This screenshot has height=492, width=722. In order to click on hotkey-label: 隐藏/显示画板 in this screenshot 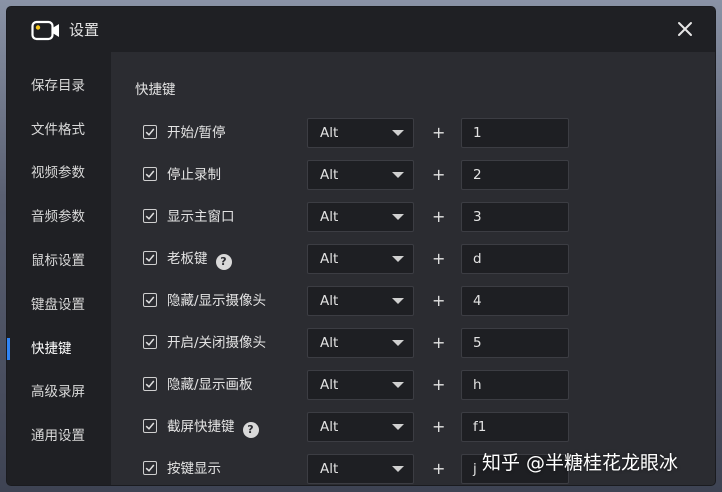, I will do `click(210, 385)`.